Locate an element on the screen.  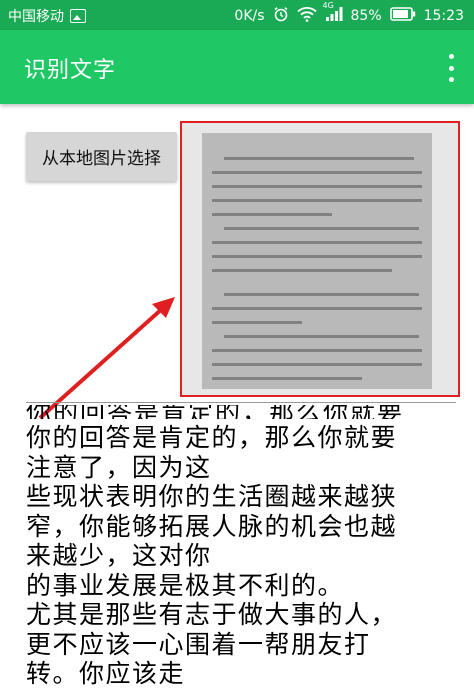
status-bar-left: 中国移动 is located at coordinates (47, 16).